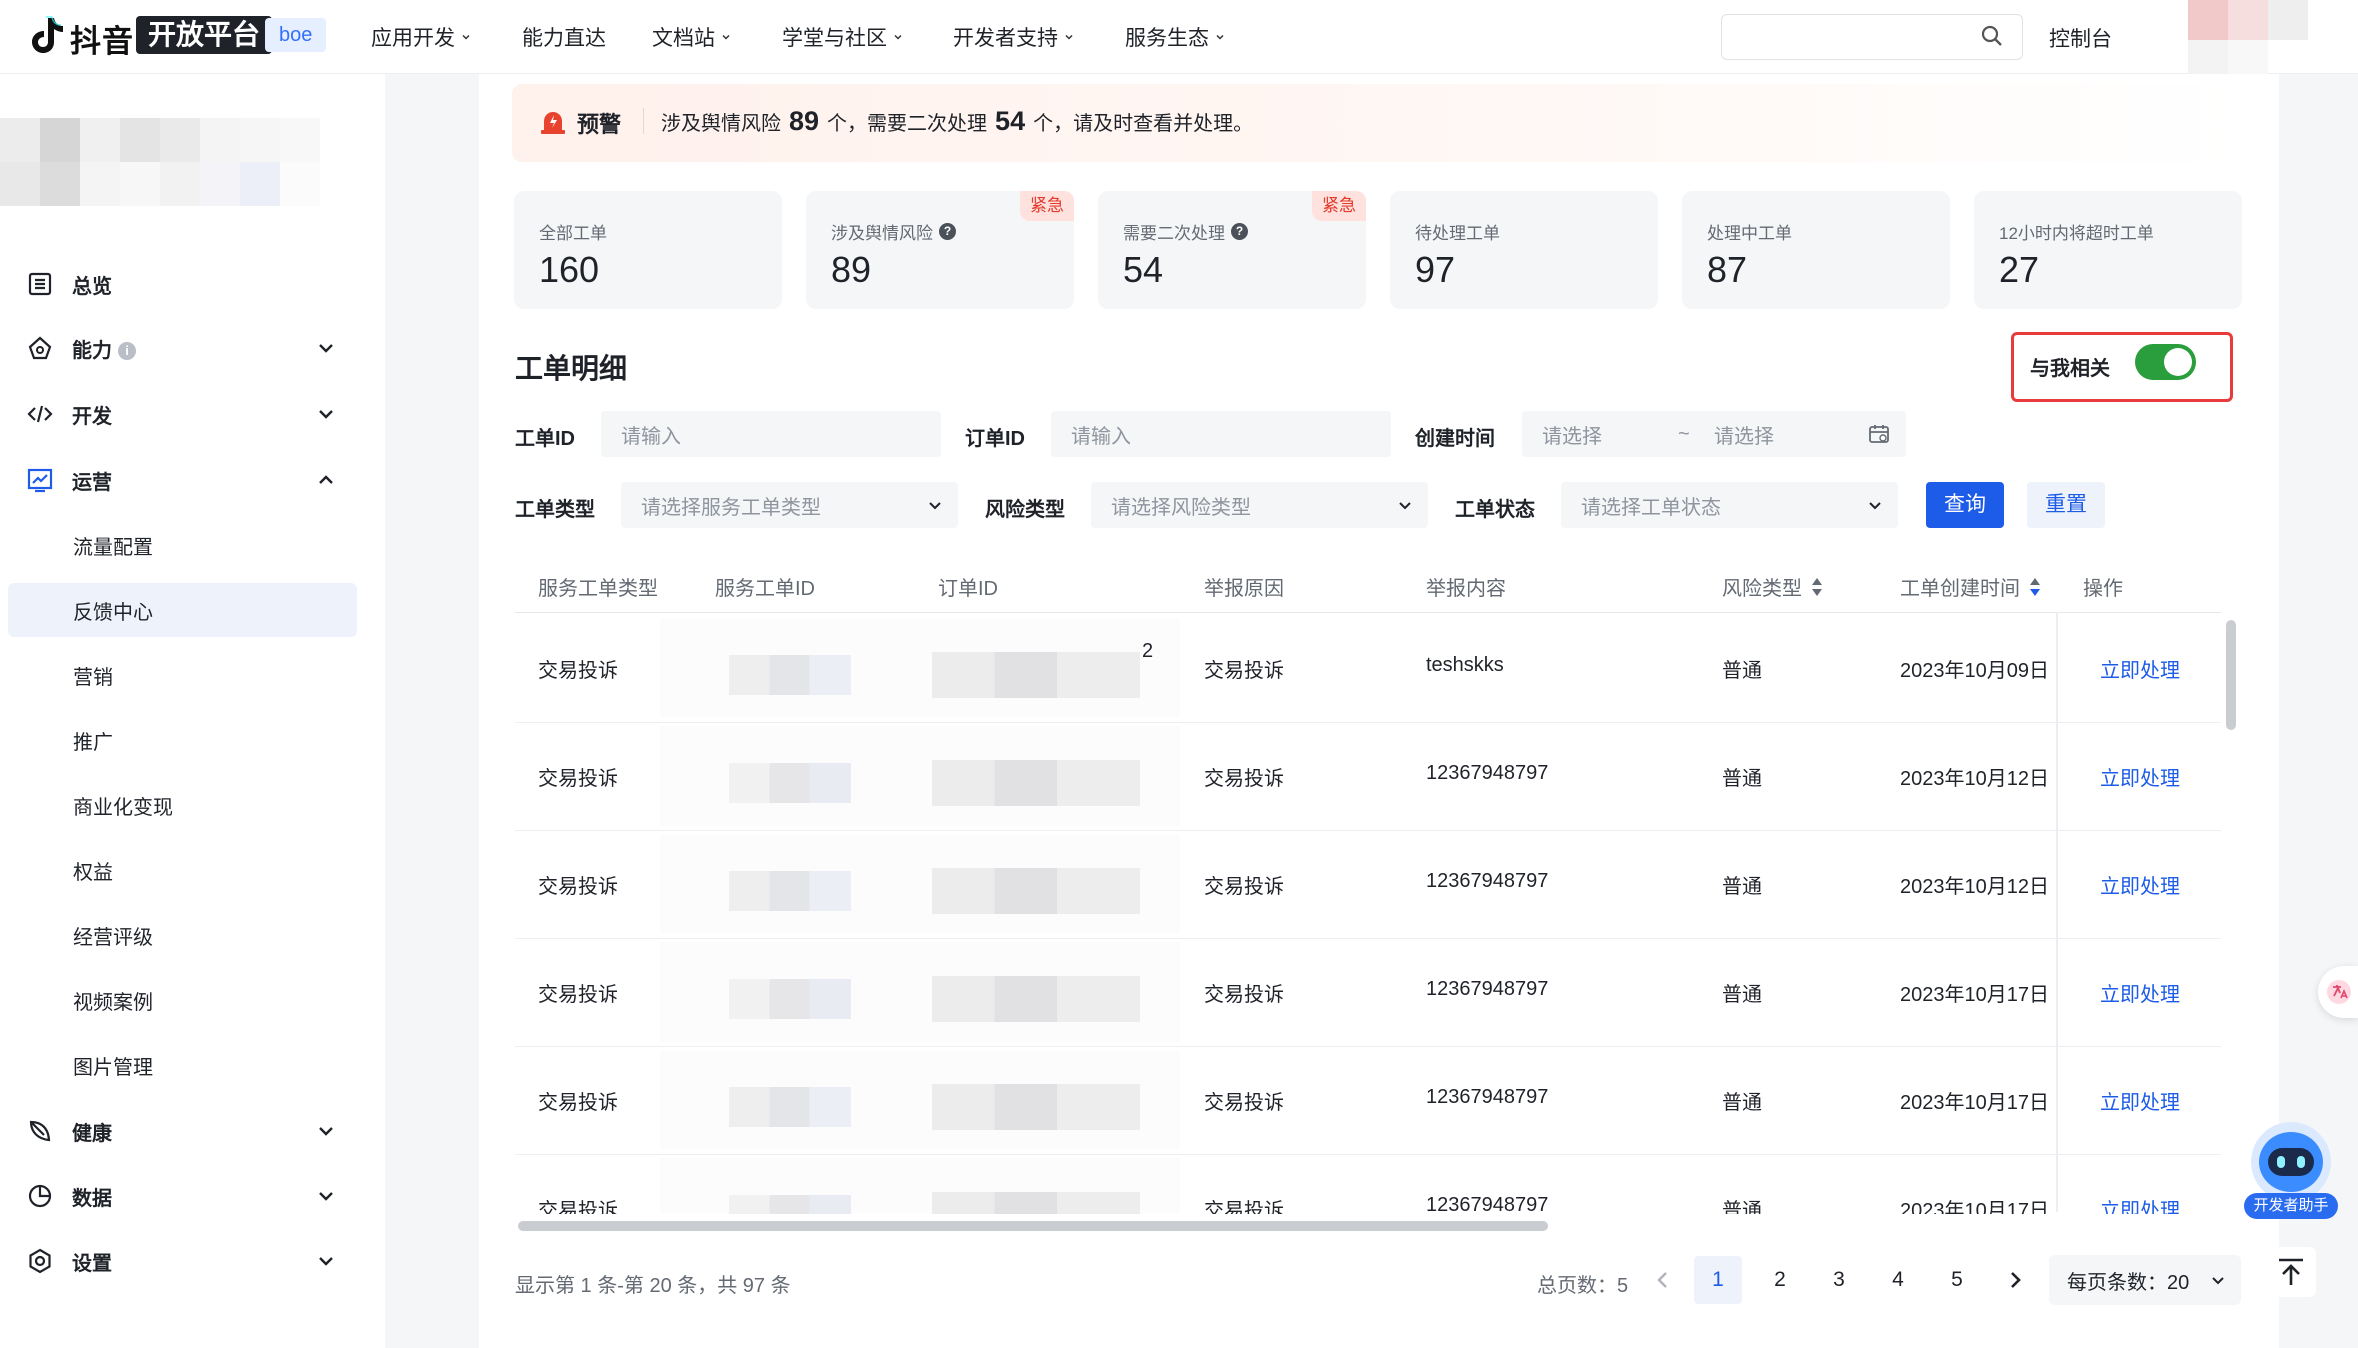  I want to click on page-3-button: 3, so click(1839, 1280).